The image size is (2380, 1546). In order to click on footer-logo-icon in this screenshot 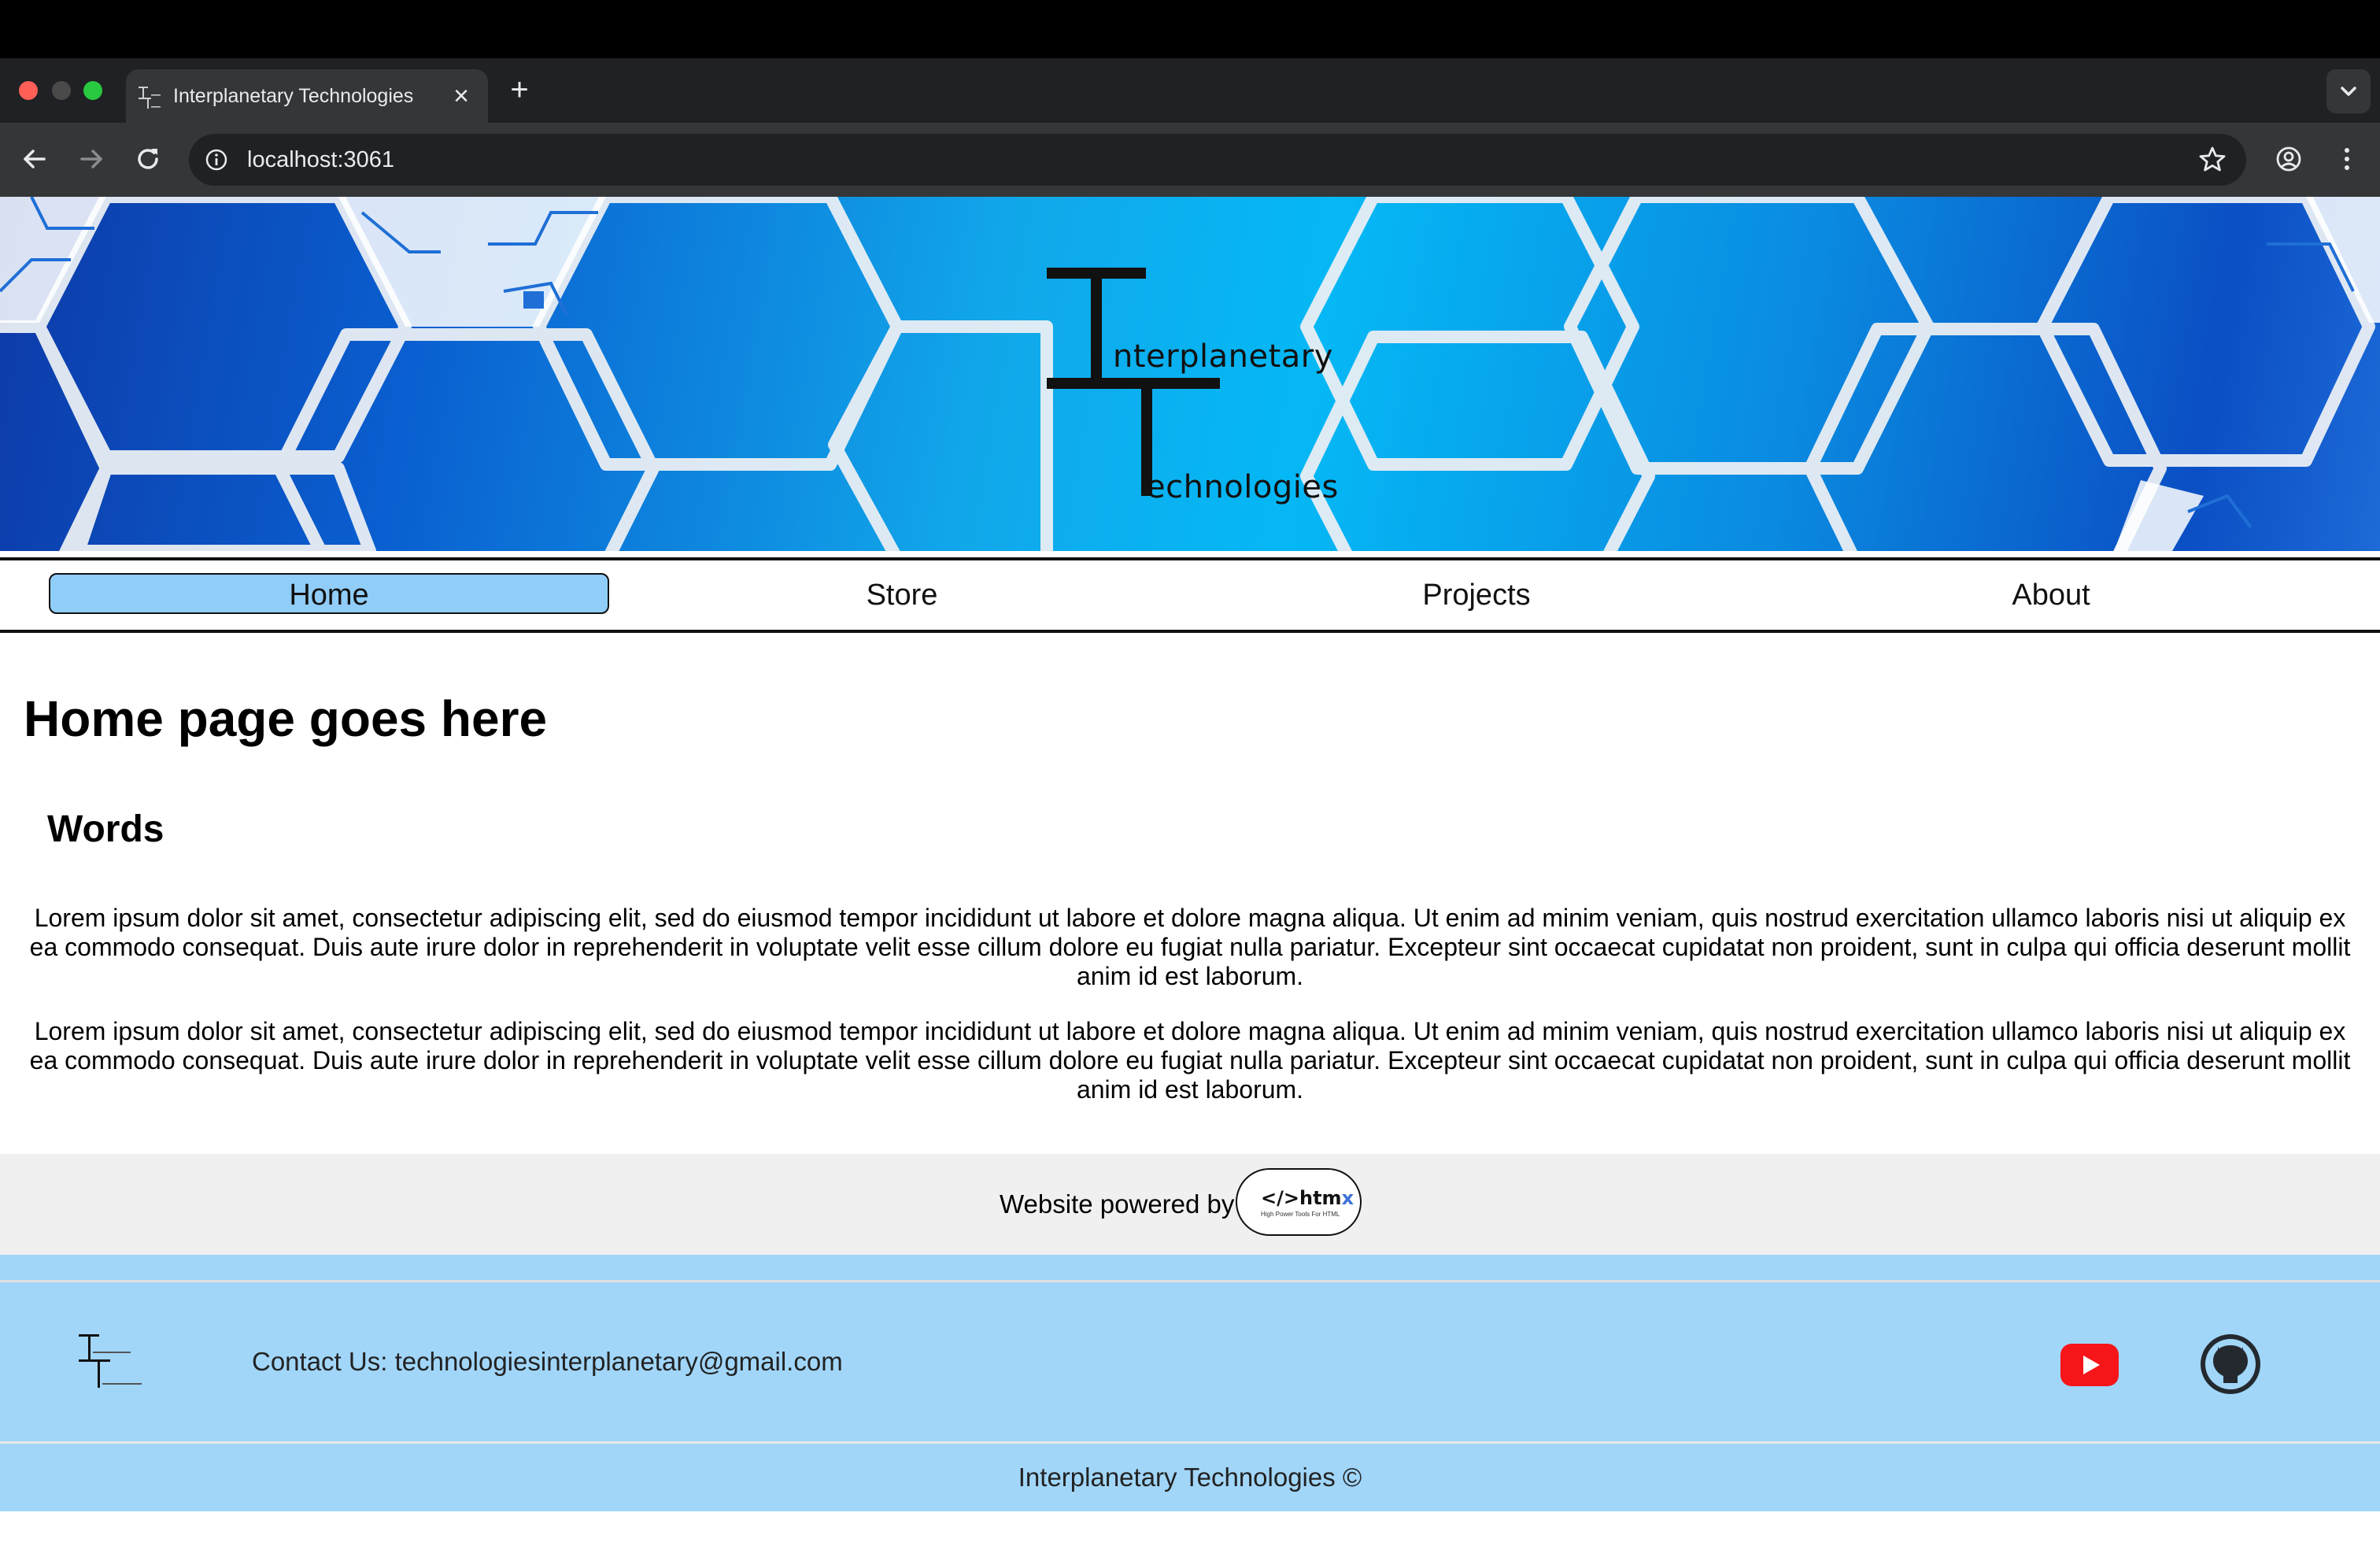, I will do `click(111, 1361)`.